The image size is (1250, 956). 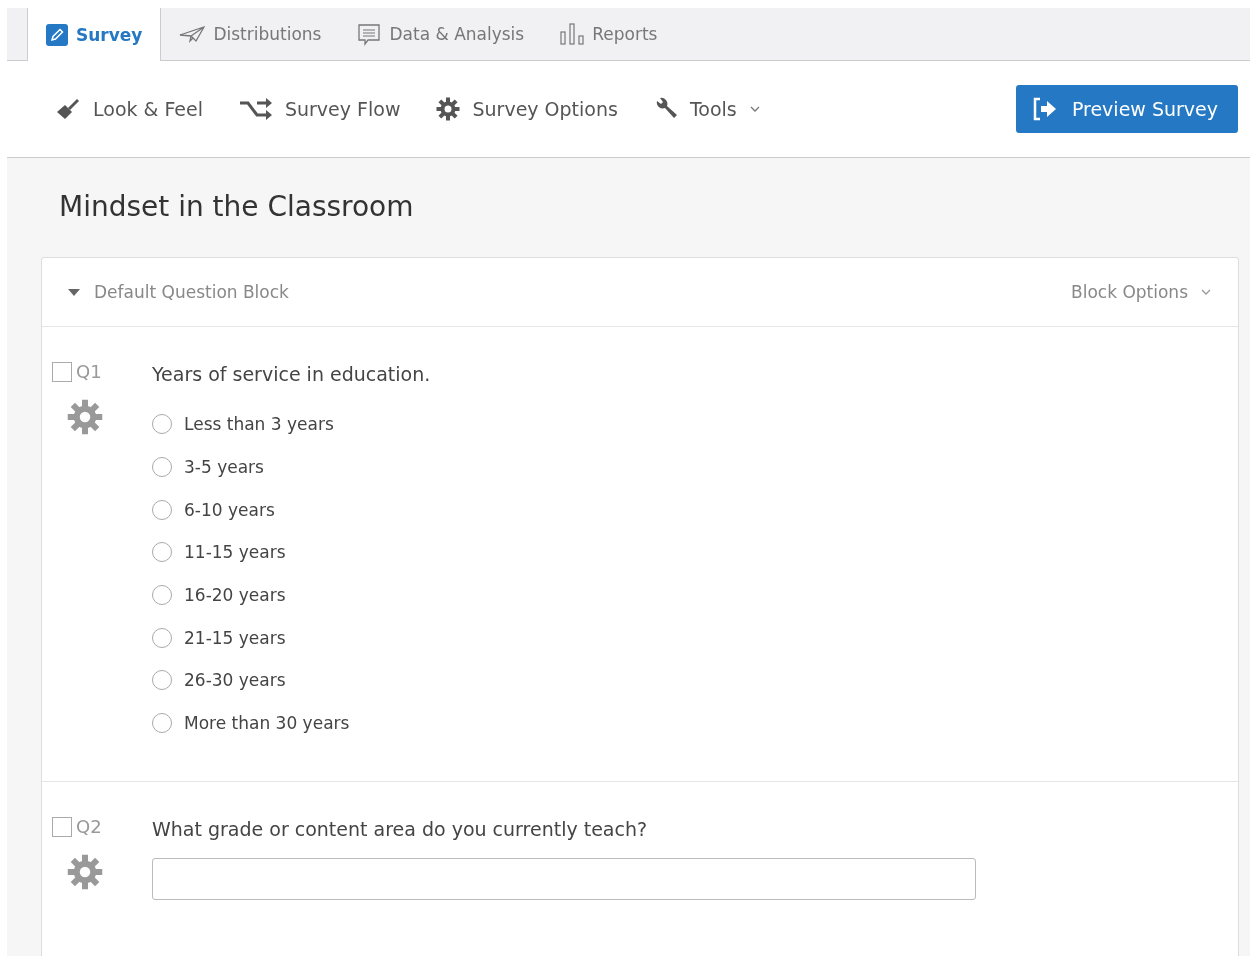 I want to click on tab: Data & Analysis, so click(x=441, y=34).